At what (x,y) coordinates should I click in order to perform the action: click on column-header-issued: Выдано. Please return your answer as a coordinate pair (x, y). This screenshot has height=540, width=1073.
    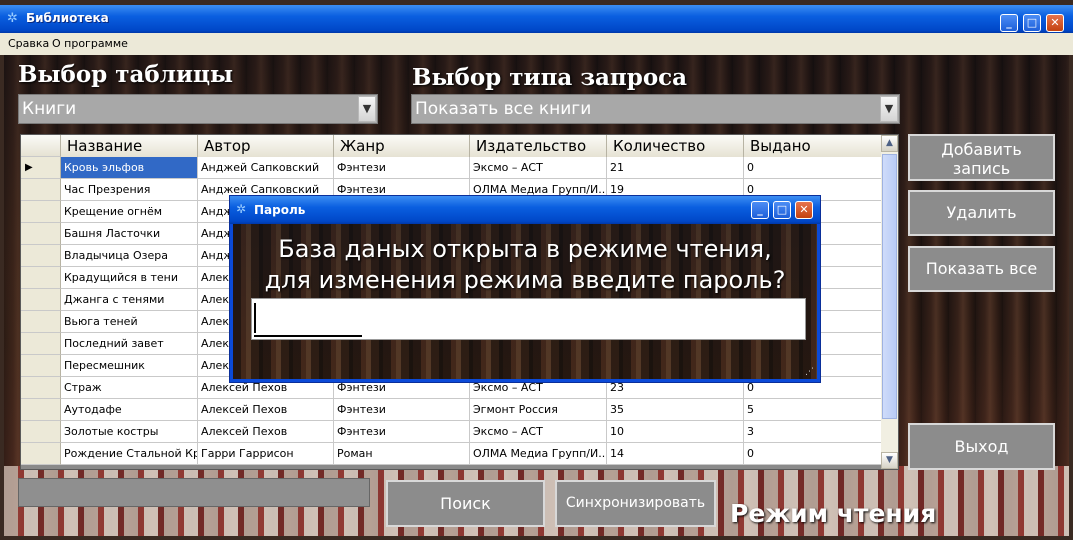
    Looking at the image, I should click on (813, 146).